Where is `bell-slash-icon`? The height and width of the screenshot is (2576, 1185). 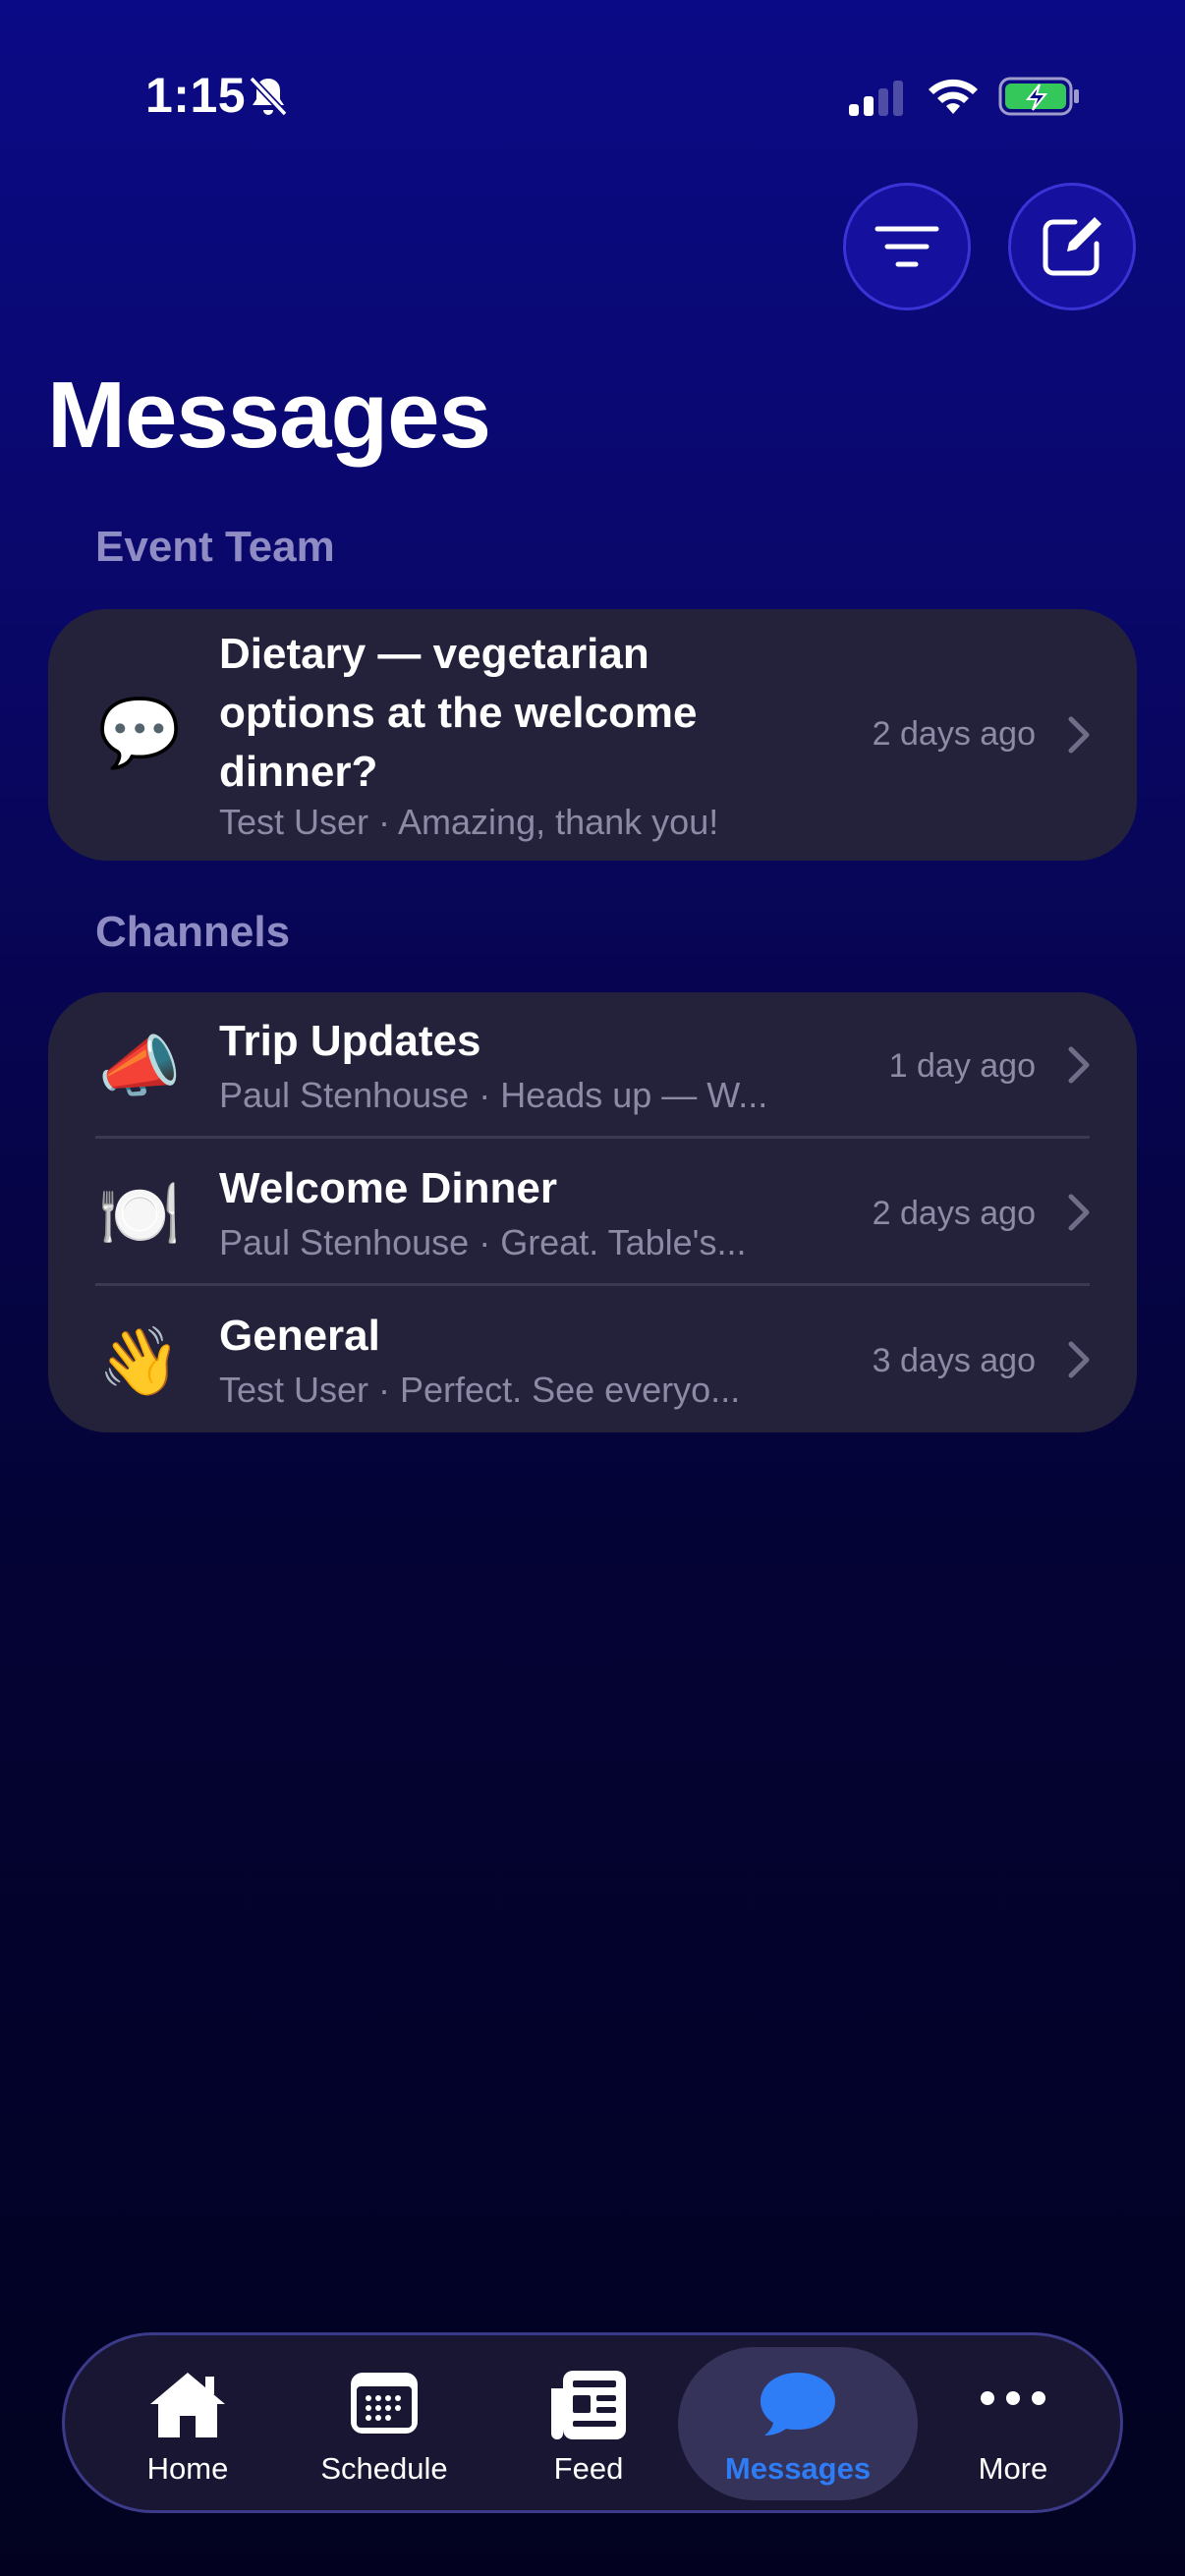 bell-slash-icon is located at coordinates (268, 96).